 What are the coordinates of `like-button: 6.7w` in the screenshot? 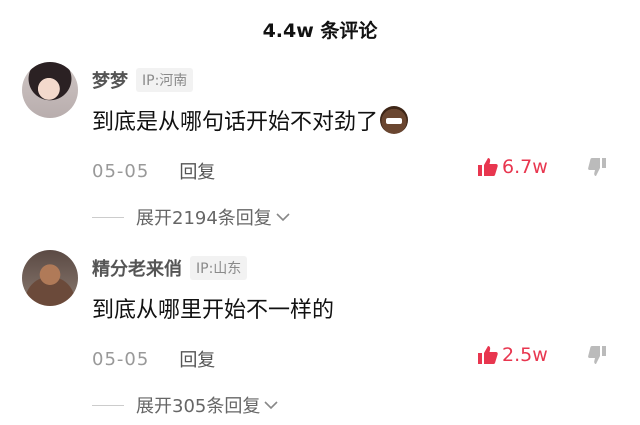 It's located at (513, 167).